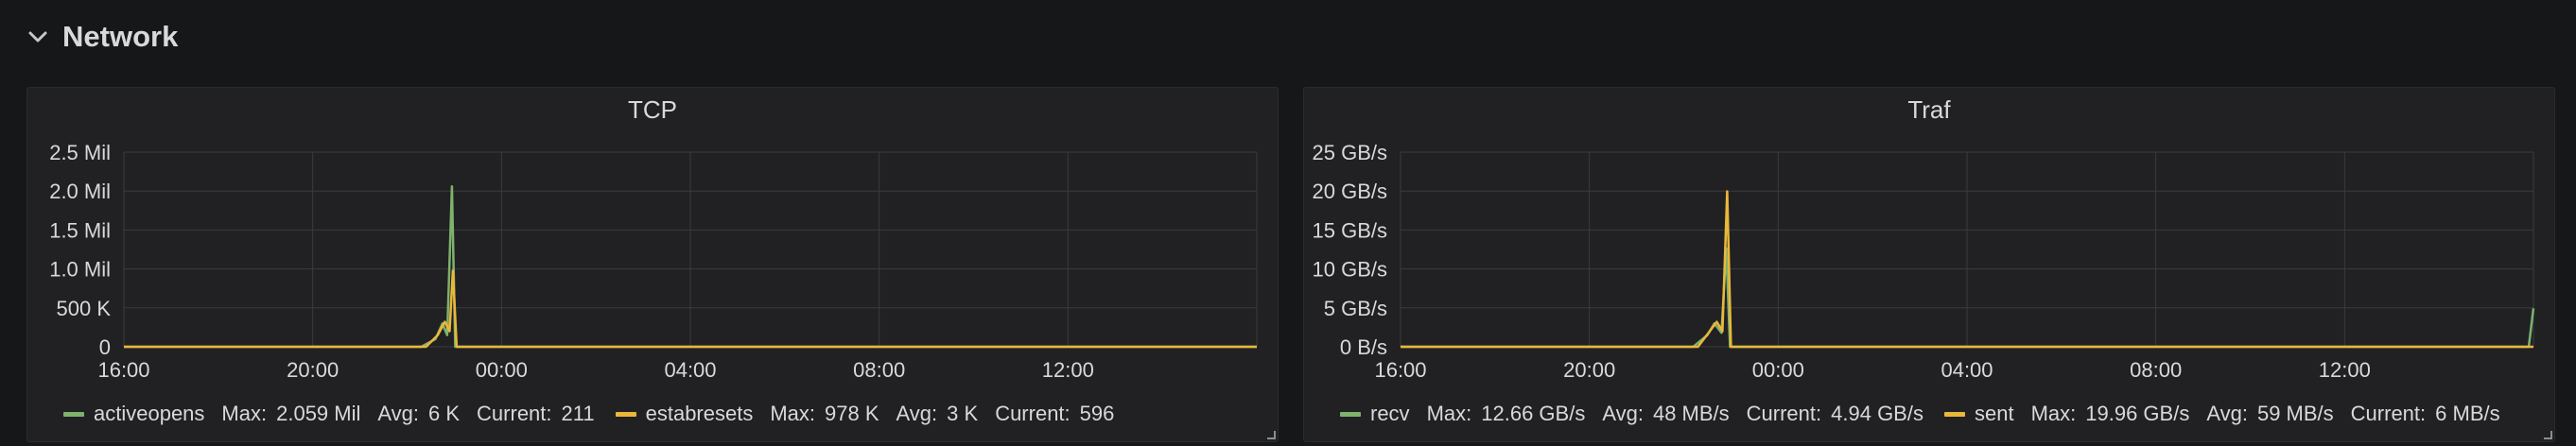  I want to click on legend-avg: 3 K, so click(963, 413).